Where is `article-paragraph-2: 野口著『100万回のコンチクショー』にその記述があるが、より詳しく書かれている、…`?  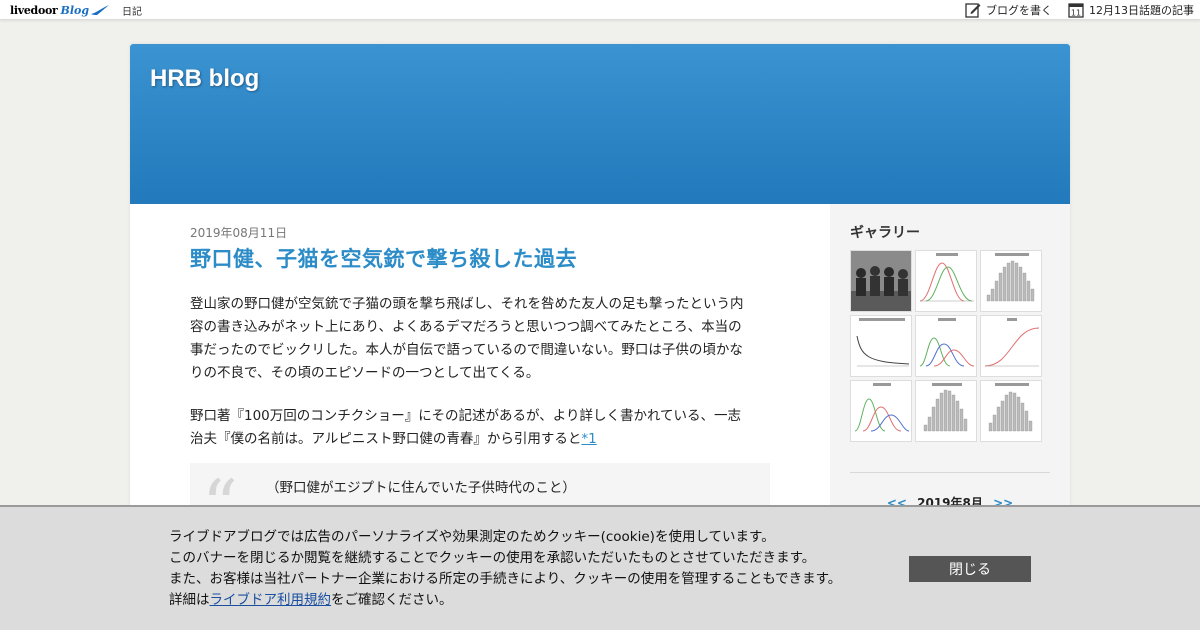 article-paragraph-2: 野口著『100万回のコンチクショー』にその記述があるが、より詳しく書かれている、… is located at coordinates (480, 428).